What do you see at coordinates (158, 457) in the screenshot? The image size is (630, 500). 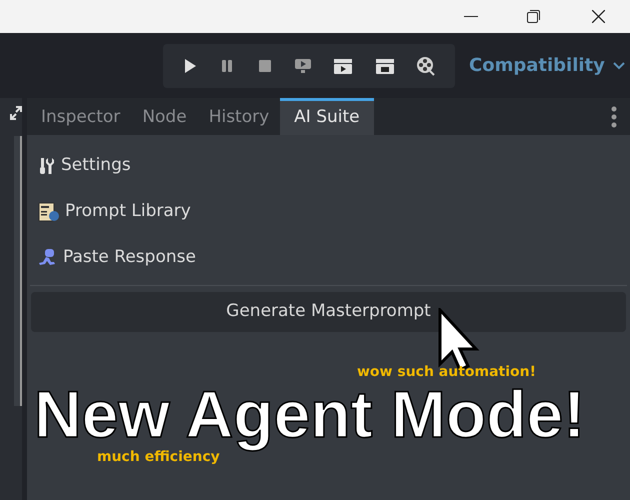 I see `caption: much efficiency` at bounding box center [158, 457].